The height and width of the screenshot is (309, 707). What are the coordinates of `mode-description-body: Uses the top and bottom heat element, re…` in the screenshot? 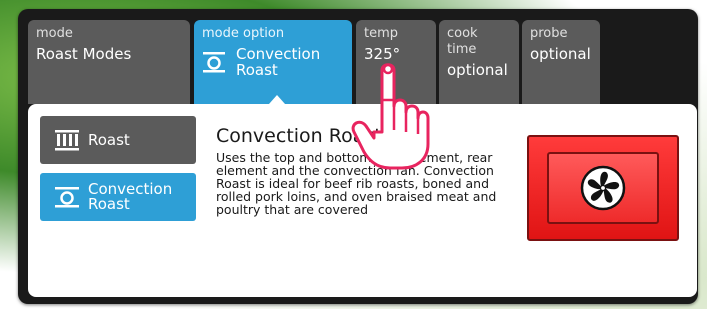 It's located at (356, 183).